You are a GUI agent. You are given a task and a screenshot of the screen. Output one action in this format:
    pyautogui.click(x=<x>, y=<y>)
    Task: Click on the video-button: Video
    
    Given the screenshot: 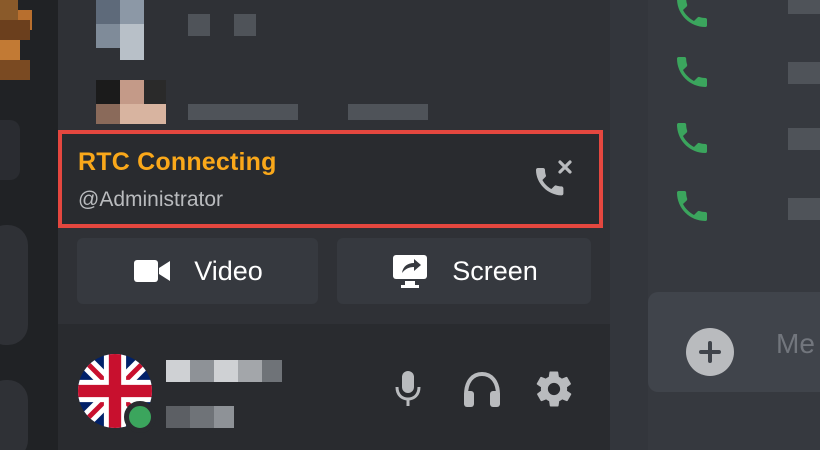 What is the action you would take?
    pyautogui.click(x=197, y=271)
    